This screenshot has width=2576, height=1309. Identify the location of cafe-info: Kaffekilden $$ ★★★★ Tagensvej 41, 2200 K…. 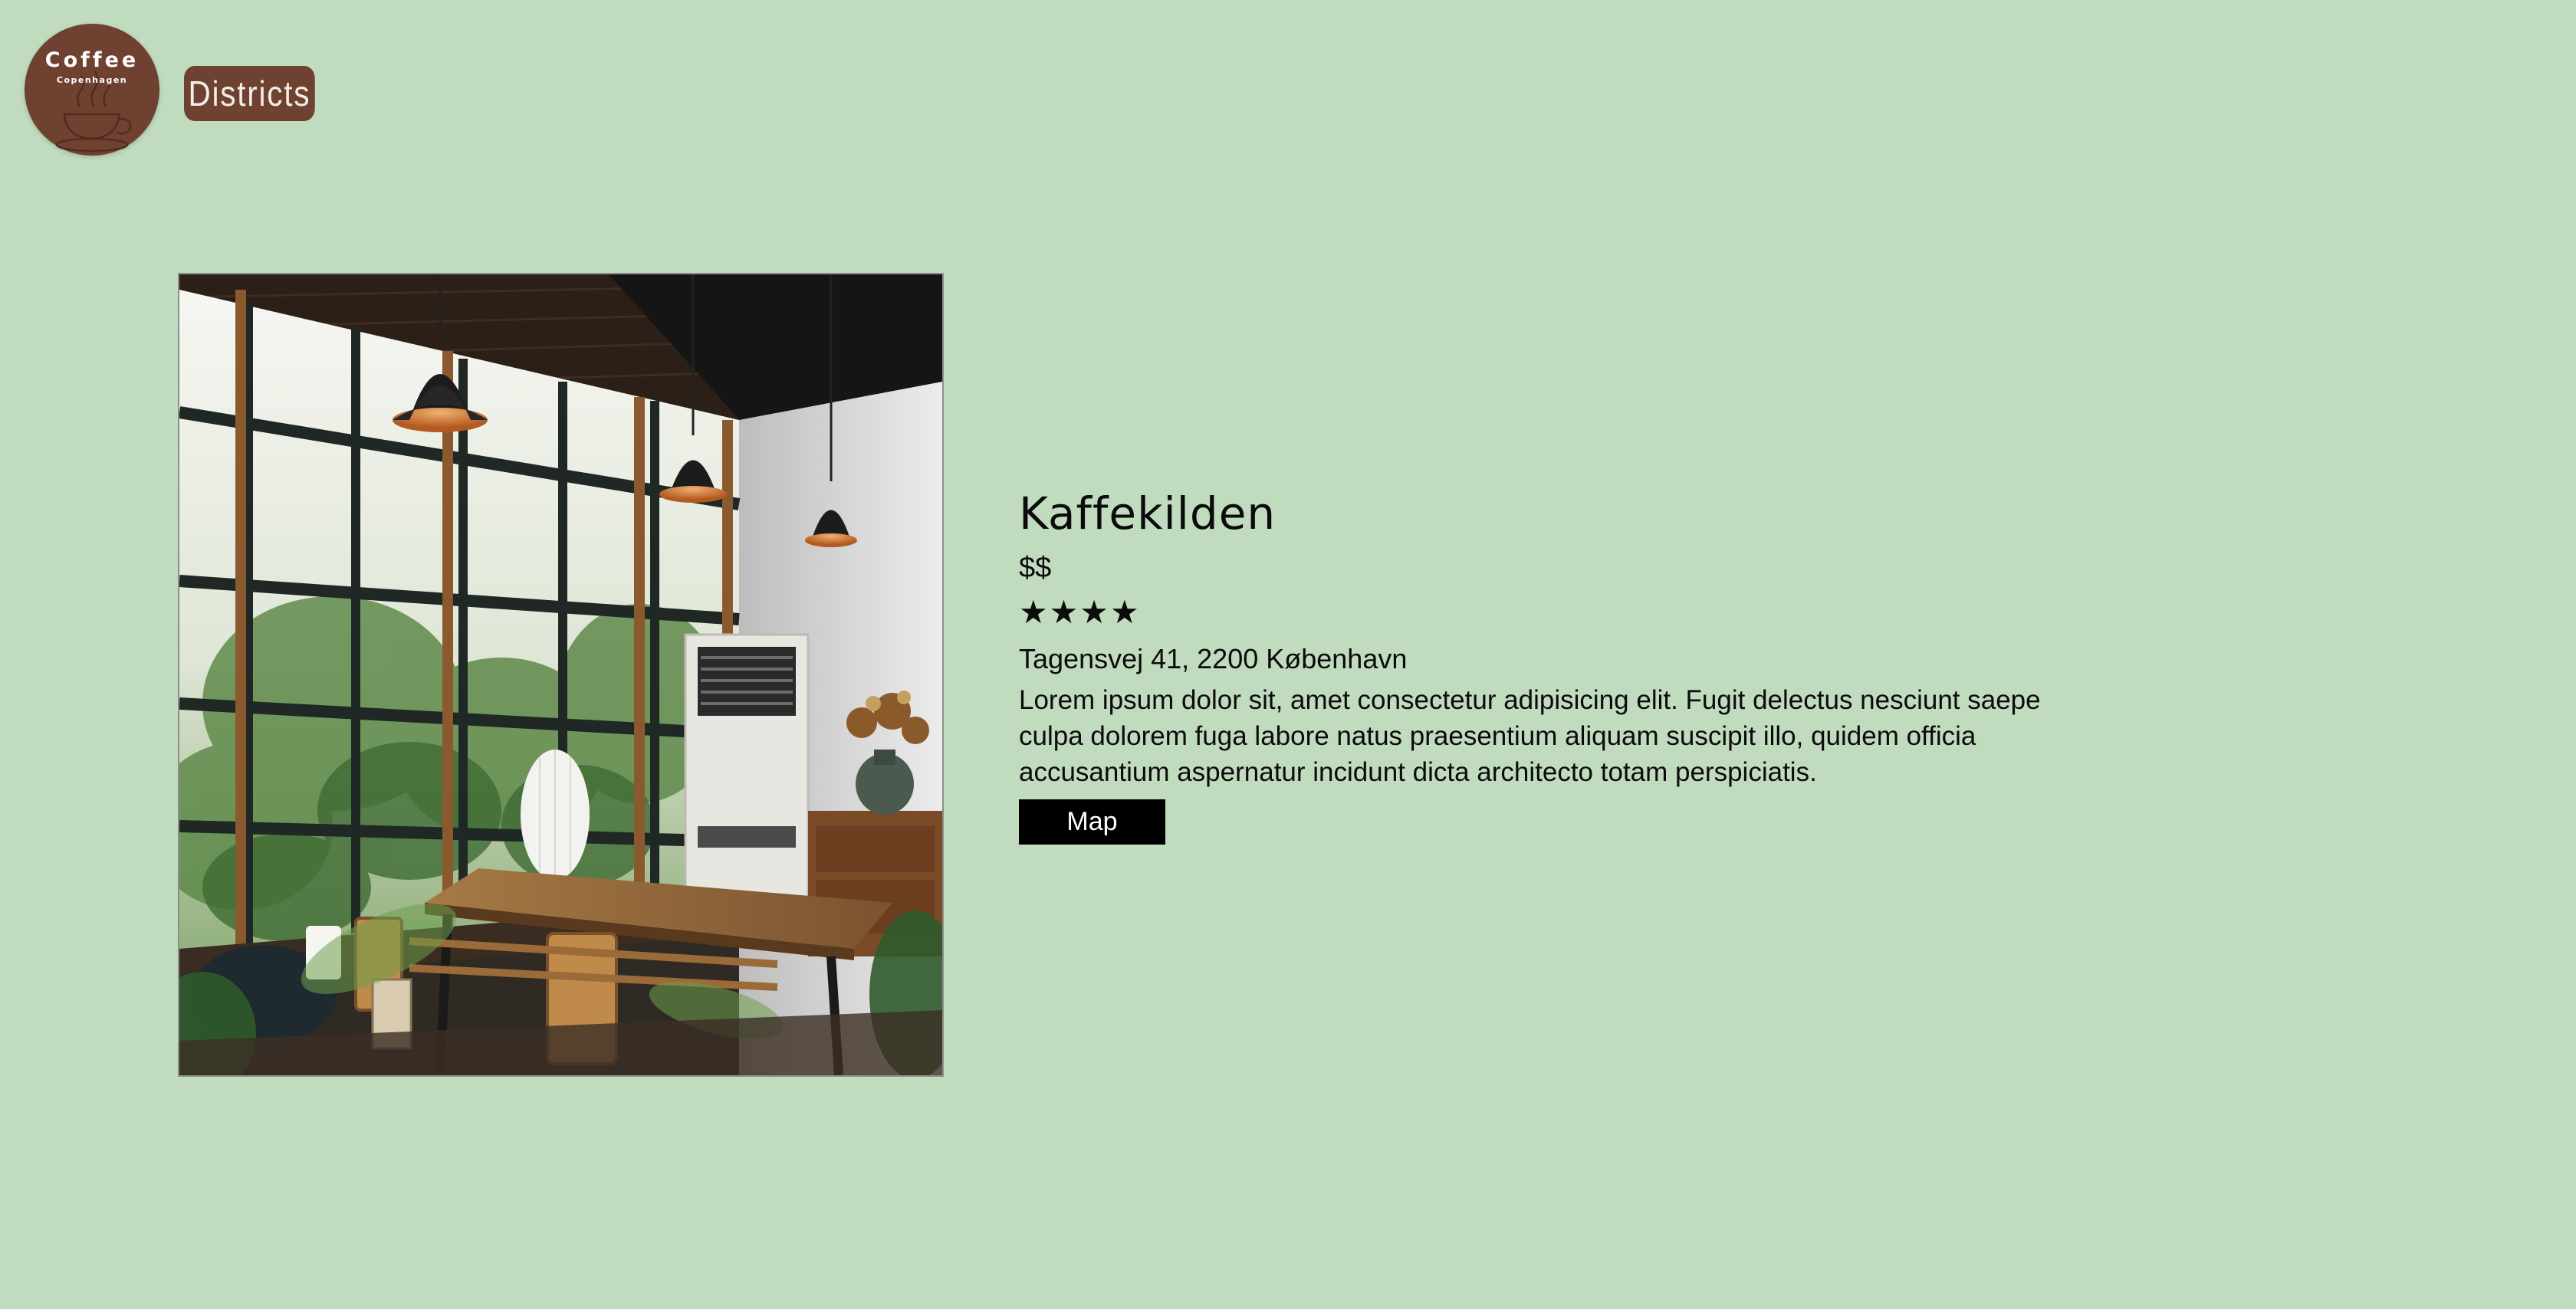
(1552, 664).